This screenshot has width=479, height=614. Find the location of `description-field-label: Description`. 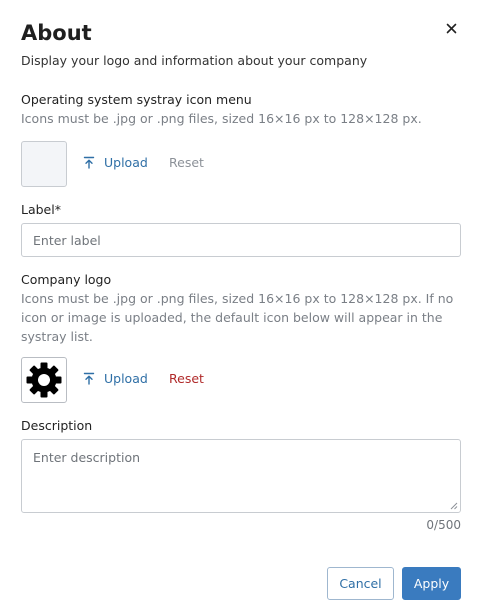

description-field-label: Description is located at coordinates (57, 425).